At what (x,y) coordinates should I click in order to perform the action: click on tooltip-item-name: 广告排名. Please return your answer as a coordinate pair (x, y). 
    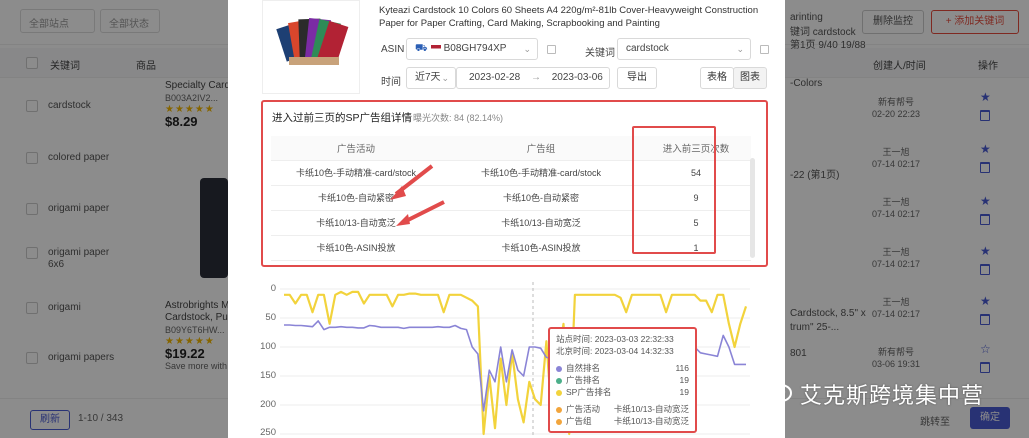
    Looking at the image, I should click on (583, 380).